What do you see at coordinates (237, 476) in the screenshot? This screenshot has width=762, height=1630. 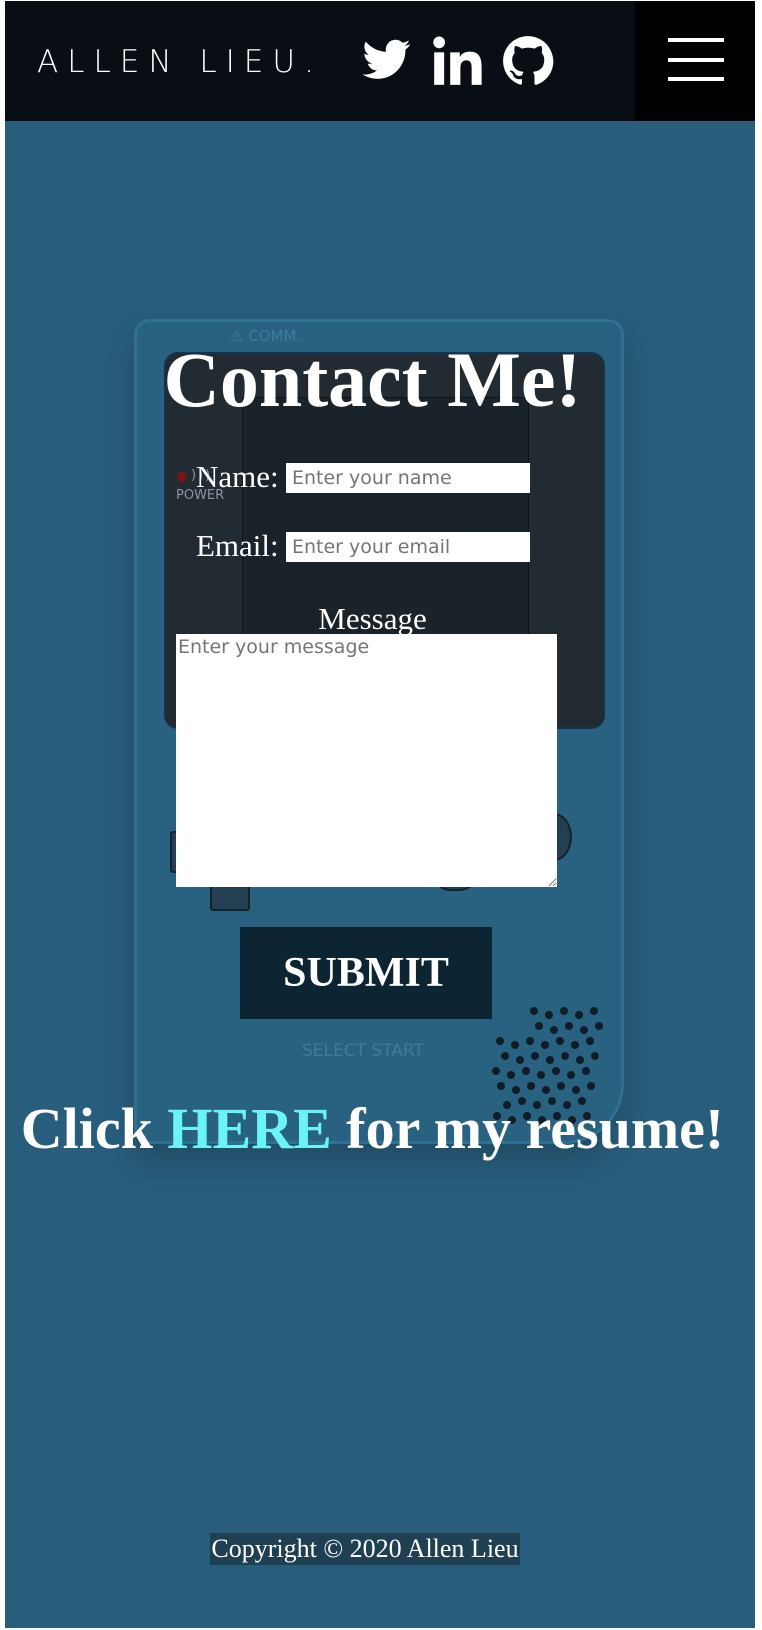 I see `name-label: Name:` at bounding box center [237, 476].